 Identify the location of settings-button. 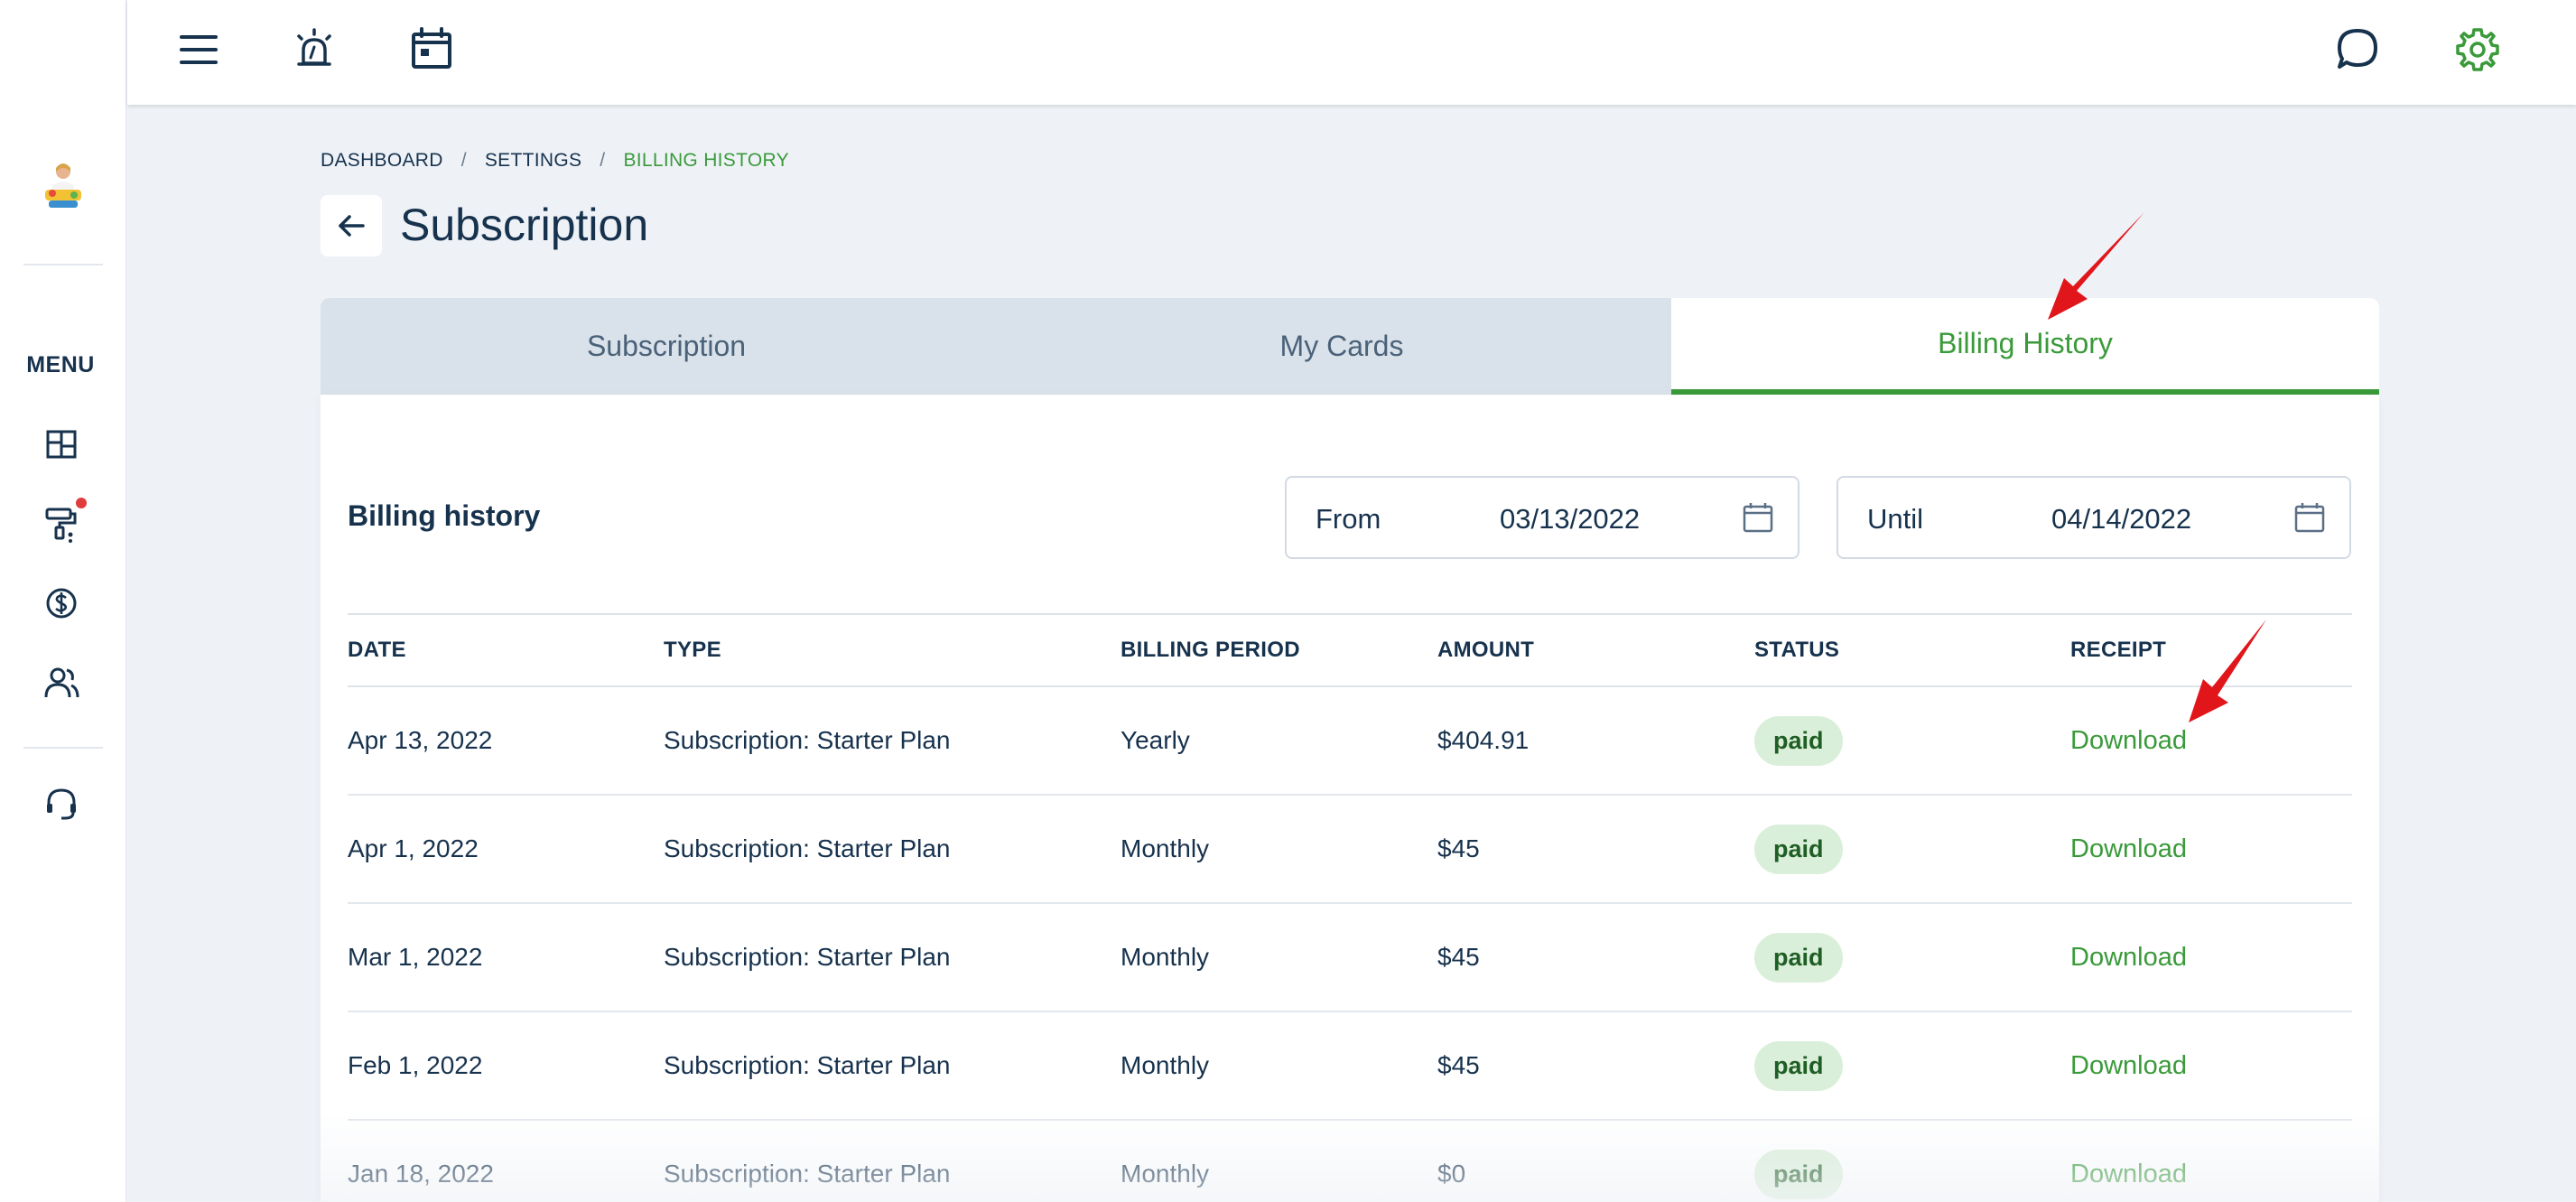
(2477, 49).